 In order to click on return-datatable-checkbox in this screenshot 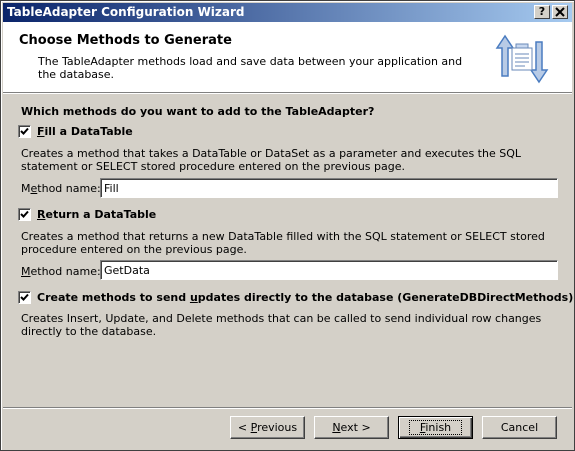, I will do `click(24, 214)`.